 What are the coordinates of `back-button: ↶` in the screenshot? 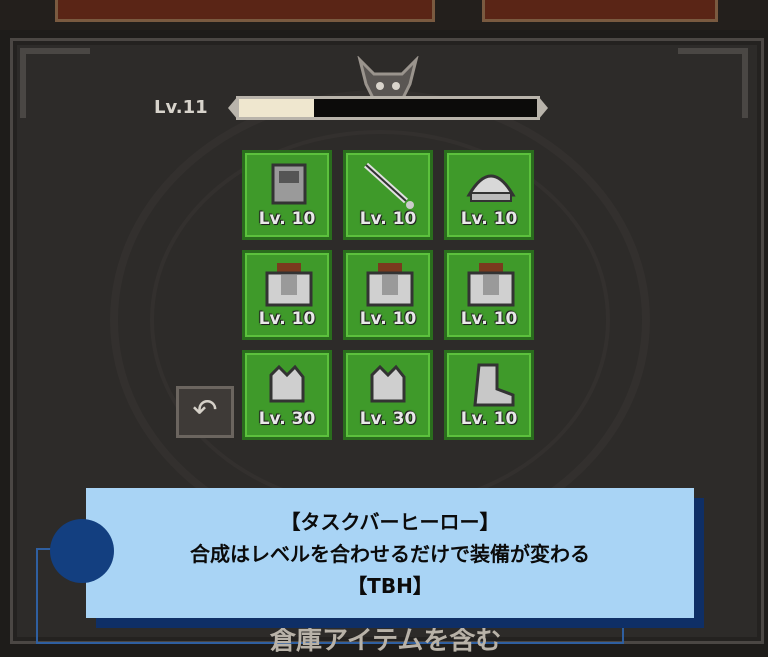 It's located at (205, 412).